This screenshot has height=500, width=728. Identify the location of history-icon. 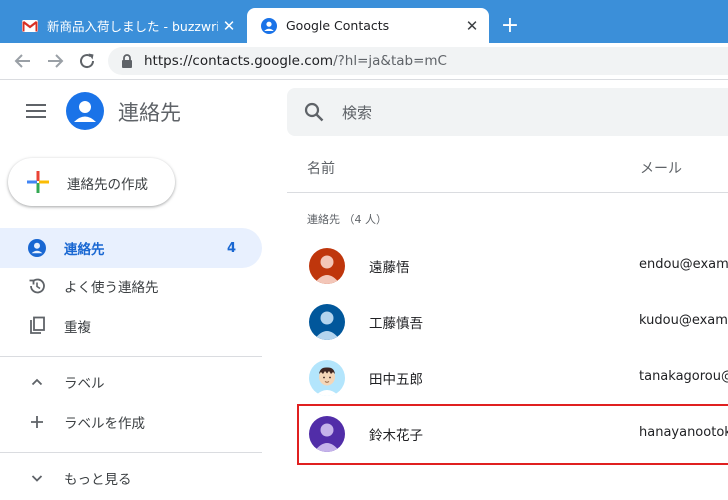
(37, 286).